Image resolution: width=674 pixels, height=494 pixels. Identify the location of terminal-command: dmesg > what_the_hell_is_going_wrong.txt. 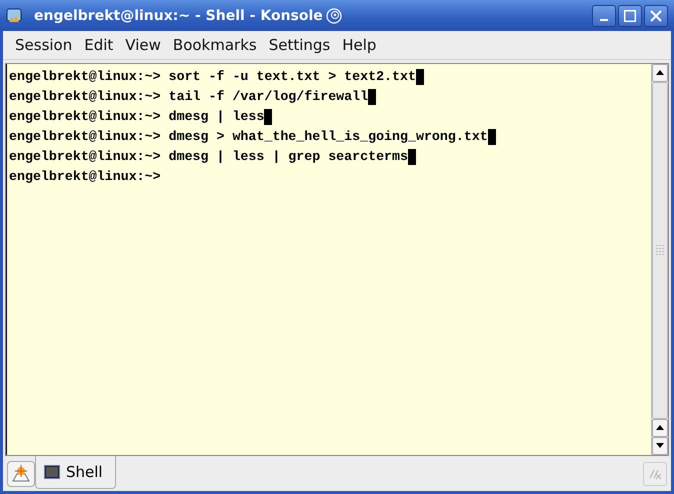
(328, 137).